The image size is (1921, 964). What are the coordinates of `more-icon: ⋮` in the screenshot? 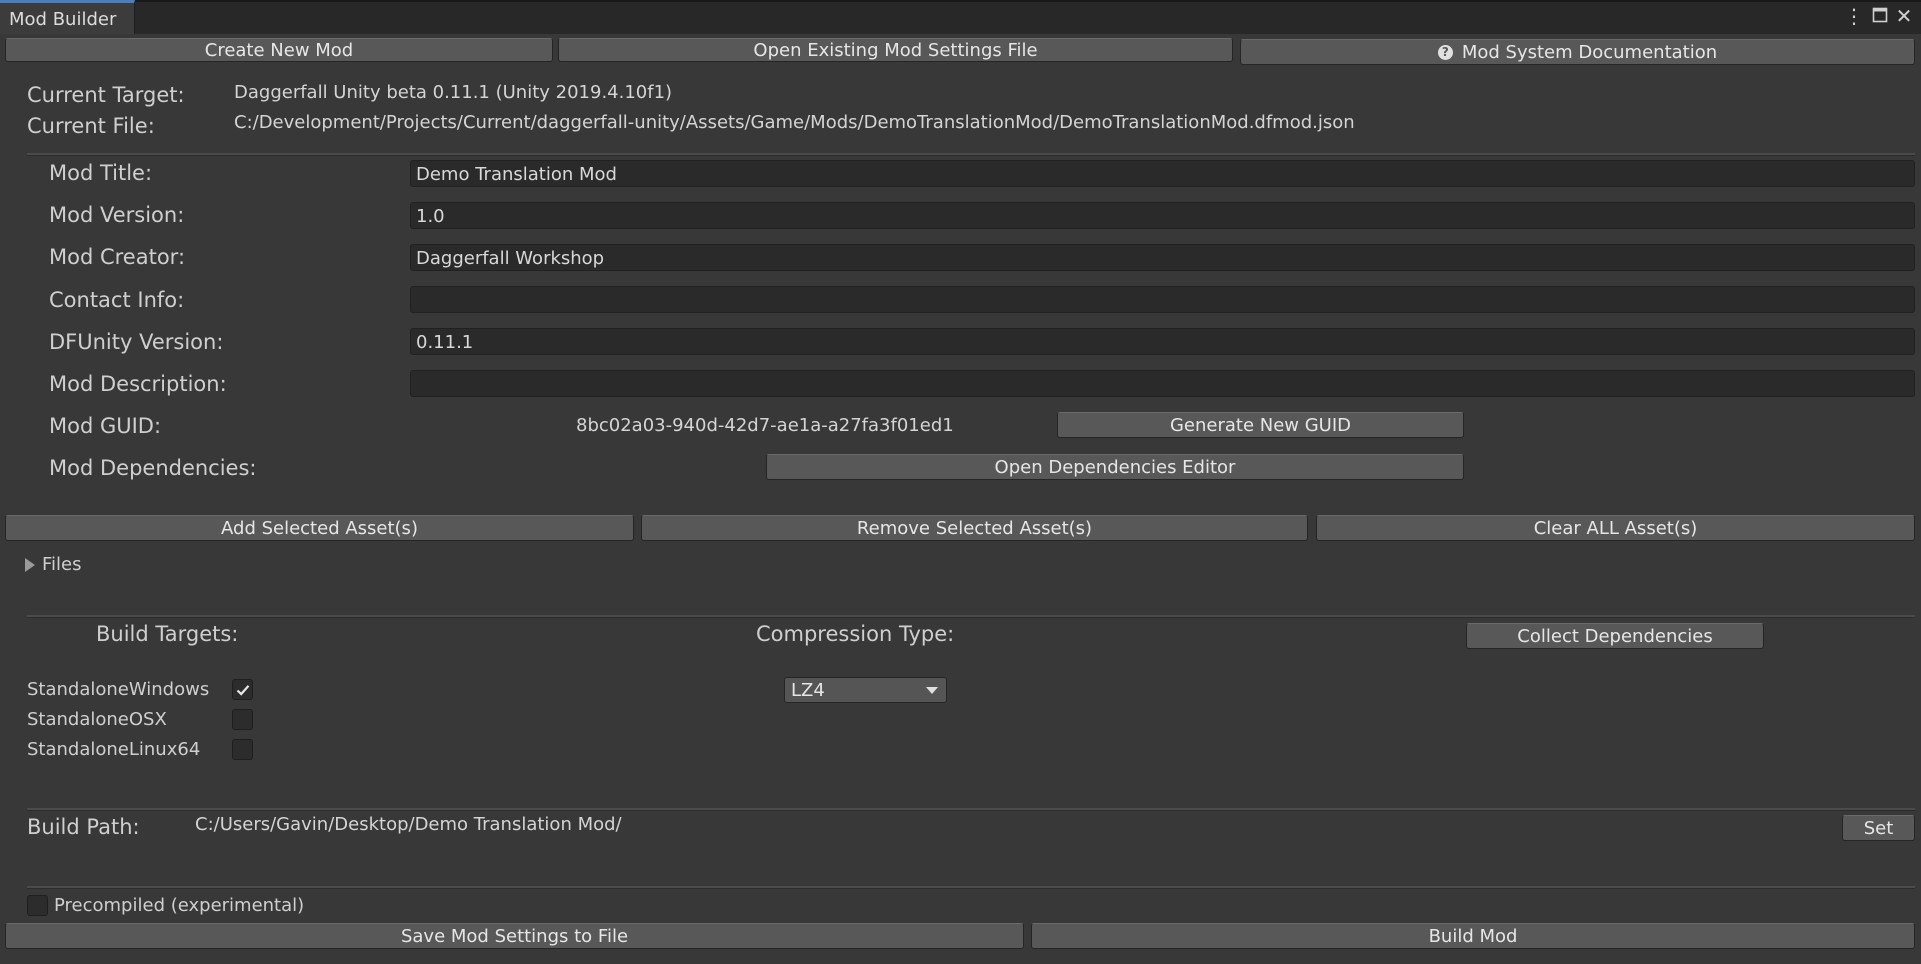 It's located at (1854, 16).